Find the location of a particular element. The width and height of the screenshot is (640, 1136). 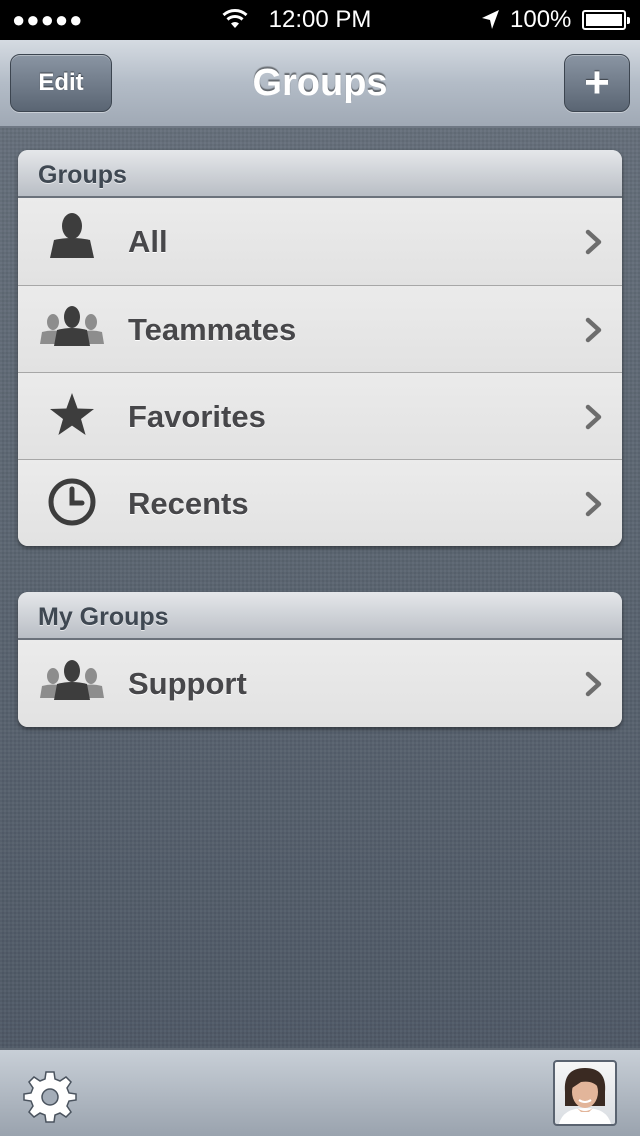

row-teammates: Teammates is located at coordinates (320, 328).